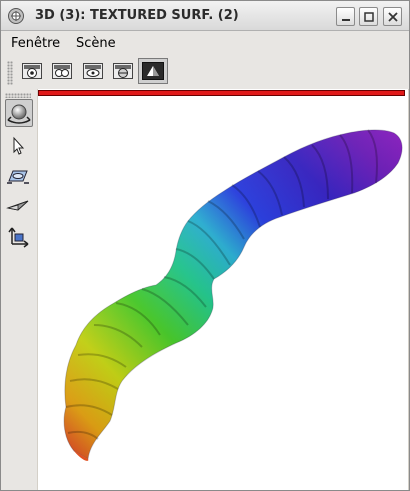  Describe the element at coordinates (96, 43) in the screenshot. I see `menu-scene: Scène` at that location.